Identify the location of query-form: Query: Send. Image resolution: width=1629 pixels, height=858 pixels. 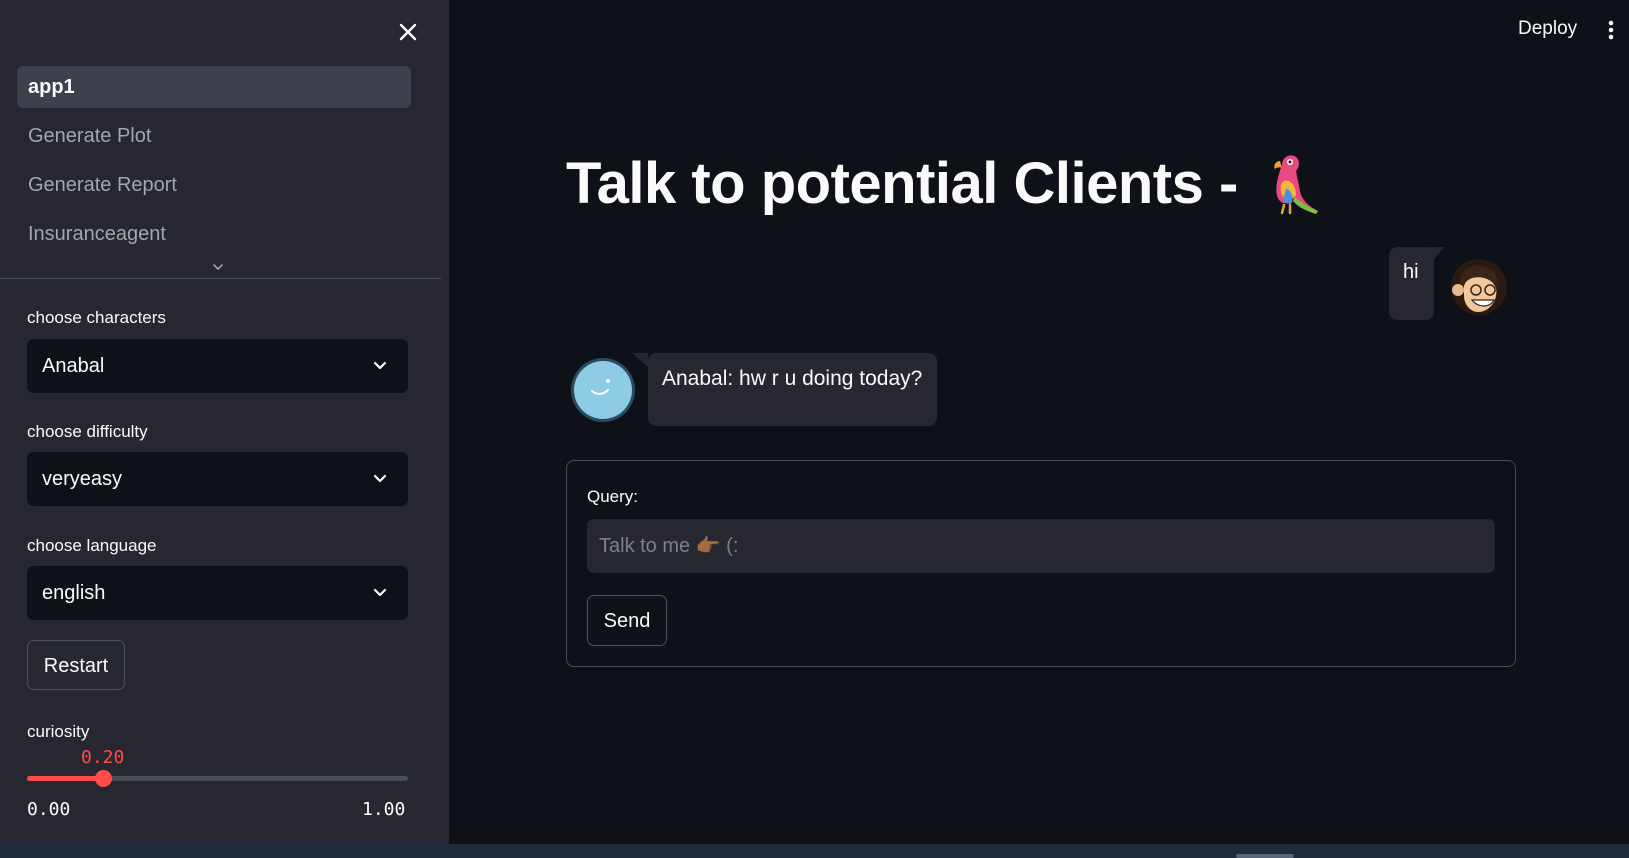
(1041, 563).